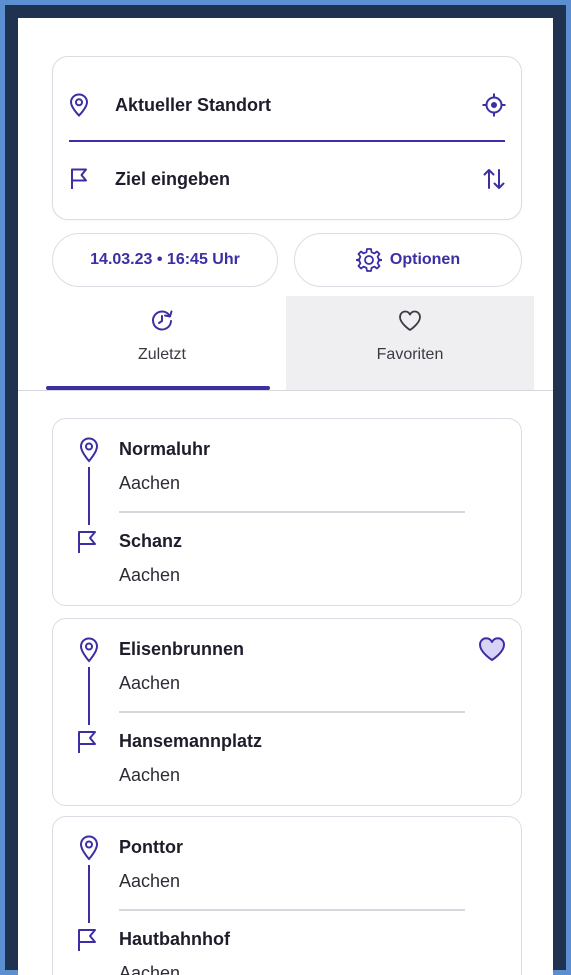 This screenshot has height=975, width=571. I want to click on destination-row: Ziel eingeben, so click(287, 179).